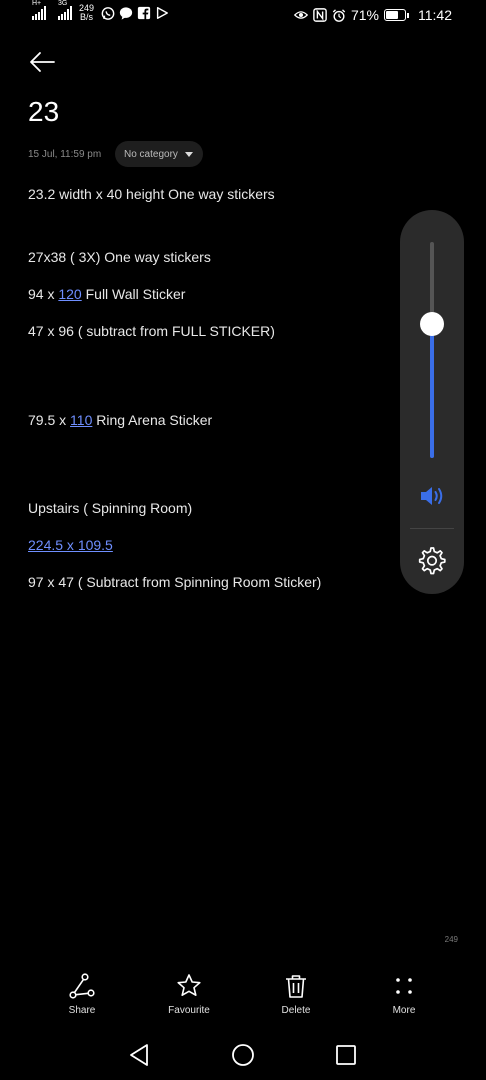 This screenshot has width=486, height=1080. What do you see at coordinates (243, 16) in the screenshot?
I see `status-bar: H+ 3G 249 B/s 71% 11:42` at bounding box center [243, 16].